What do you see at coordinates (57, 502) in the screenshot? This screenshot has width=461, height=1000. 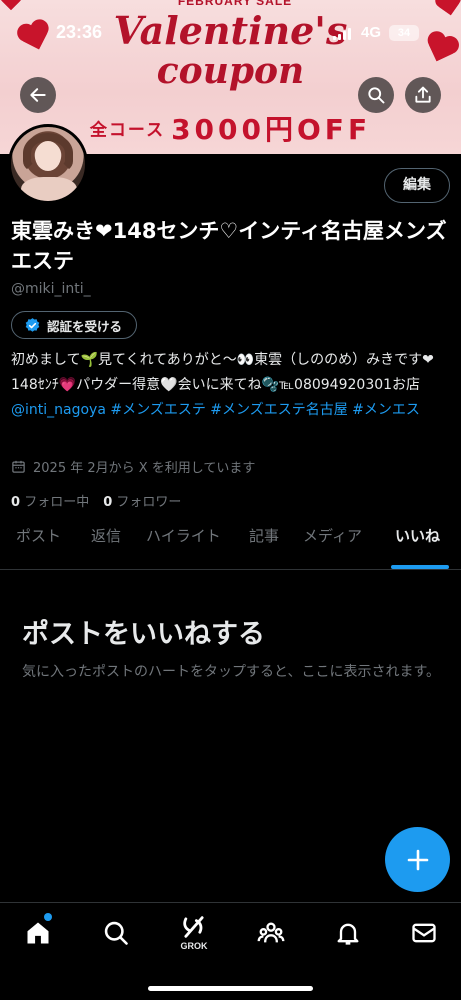 I see `following-label: フォロー中` at bounding box center [57, 502].